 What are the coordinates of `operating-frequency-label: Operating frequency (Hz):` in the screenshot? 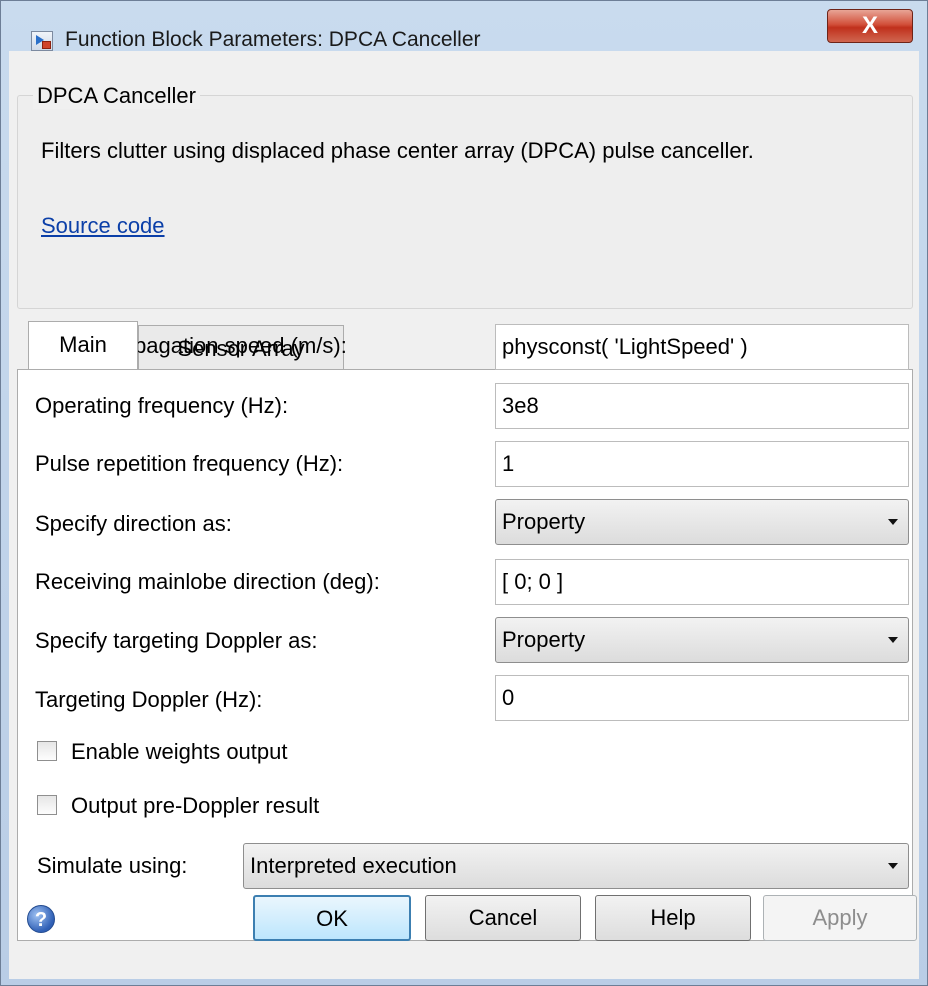 It's located at (162, 405).